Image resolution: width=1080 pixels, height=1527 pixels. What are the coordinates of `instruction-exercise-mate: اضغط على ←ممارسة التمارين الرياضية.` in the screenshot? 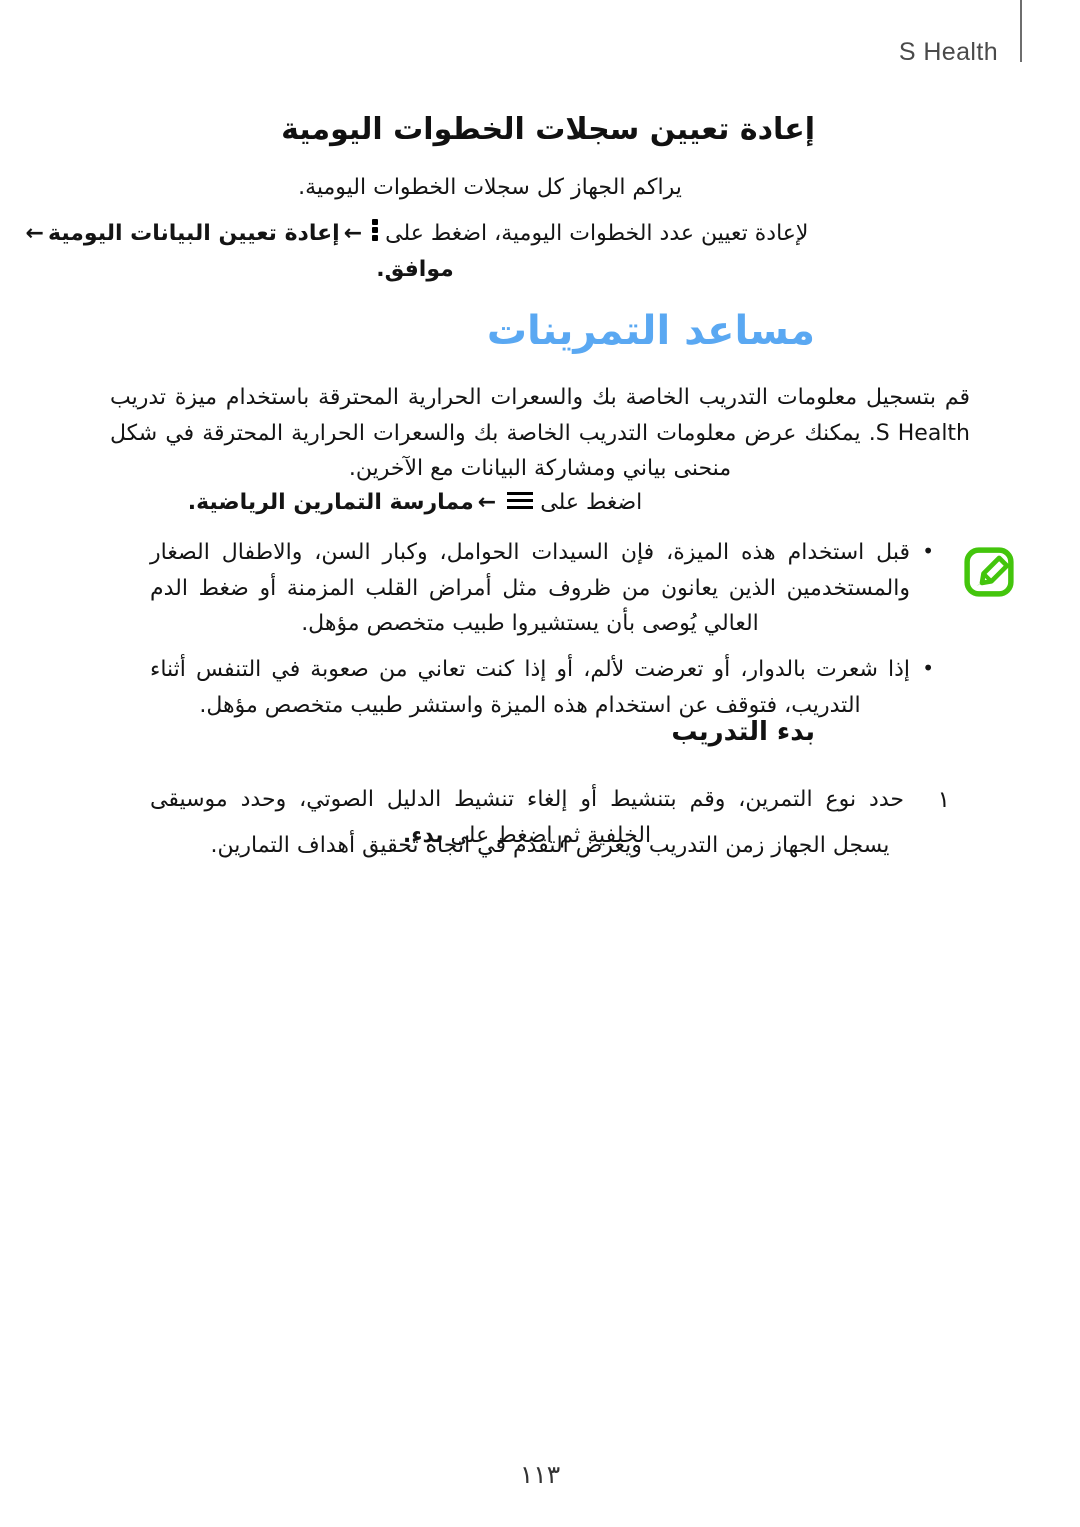 It's located at (415, 503).